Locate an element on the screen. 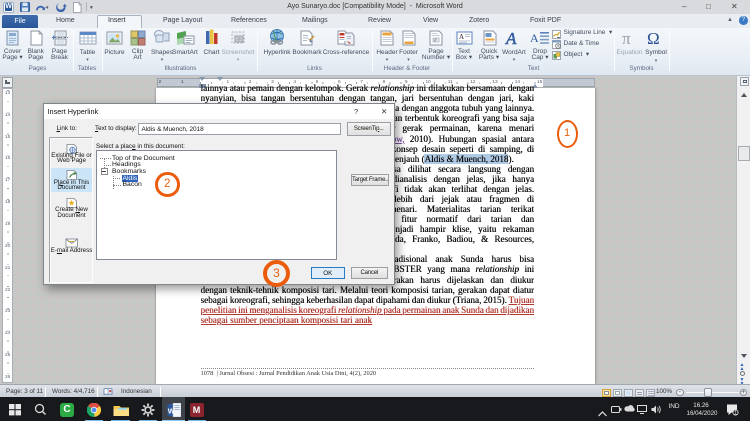  svg-text: 1 is located at coordinates (735, 413).